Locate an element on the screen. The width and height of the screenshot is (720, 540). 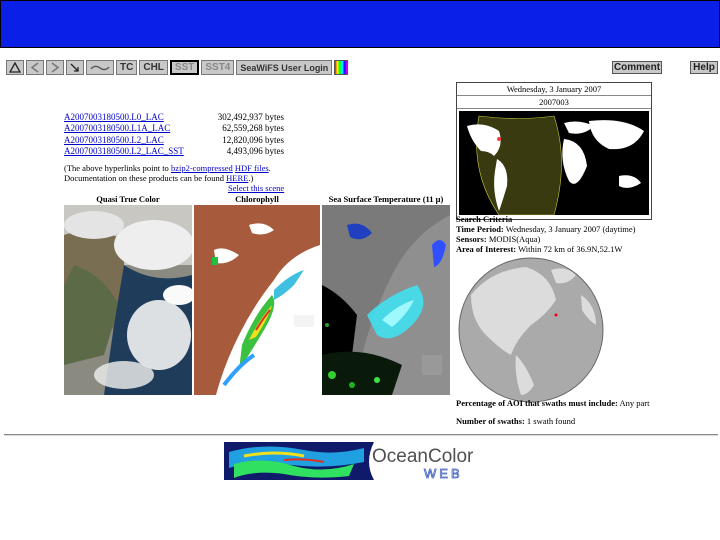
sst-label: Sea Surface Temperature (11 μ) is located at coordinates (386, 199).